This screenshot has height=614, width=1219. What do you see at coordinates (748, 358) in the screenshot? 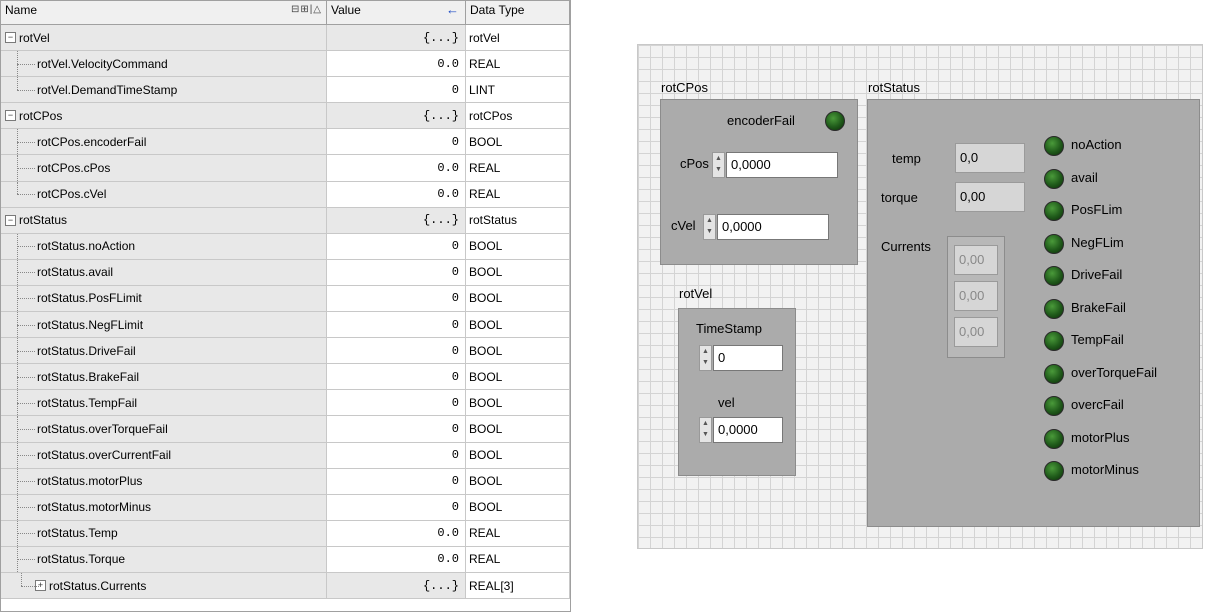
I see `timestamp-input: 0` at bounding box center [748, 358].